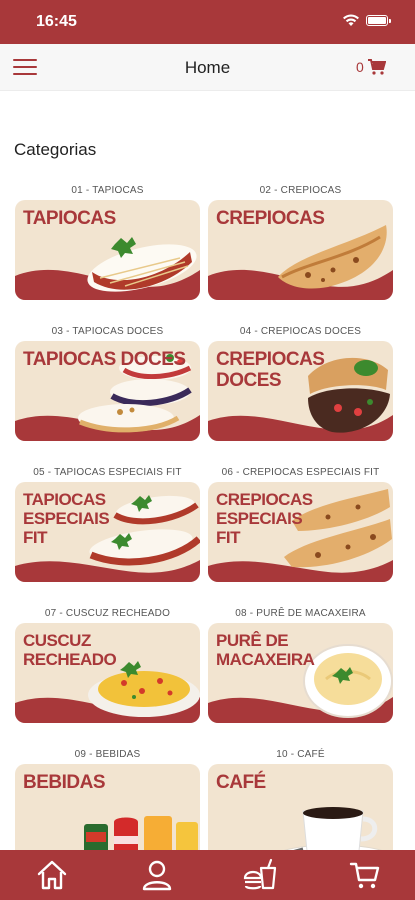 This screenshot has width=415, height=900. I want to click on category-caption: 09 - BEBIDAS, so click(107, 754).